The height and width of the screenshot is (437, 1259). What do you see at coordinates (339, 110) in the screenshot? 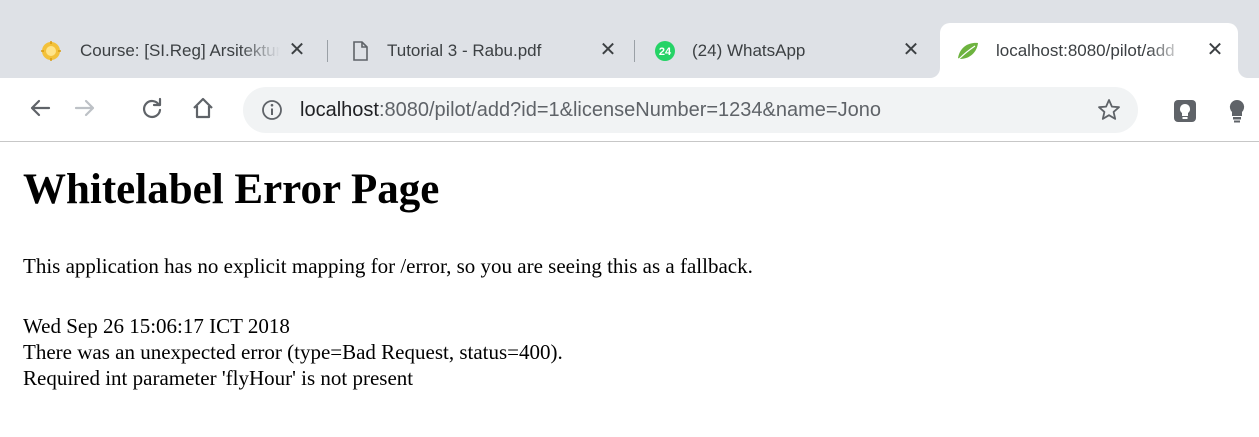
I see `url-host: localhost` at bounding box center [339, 110].